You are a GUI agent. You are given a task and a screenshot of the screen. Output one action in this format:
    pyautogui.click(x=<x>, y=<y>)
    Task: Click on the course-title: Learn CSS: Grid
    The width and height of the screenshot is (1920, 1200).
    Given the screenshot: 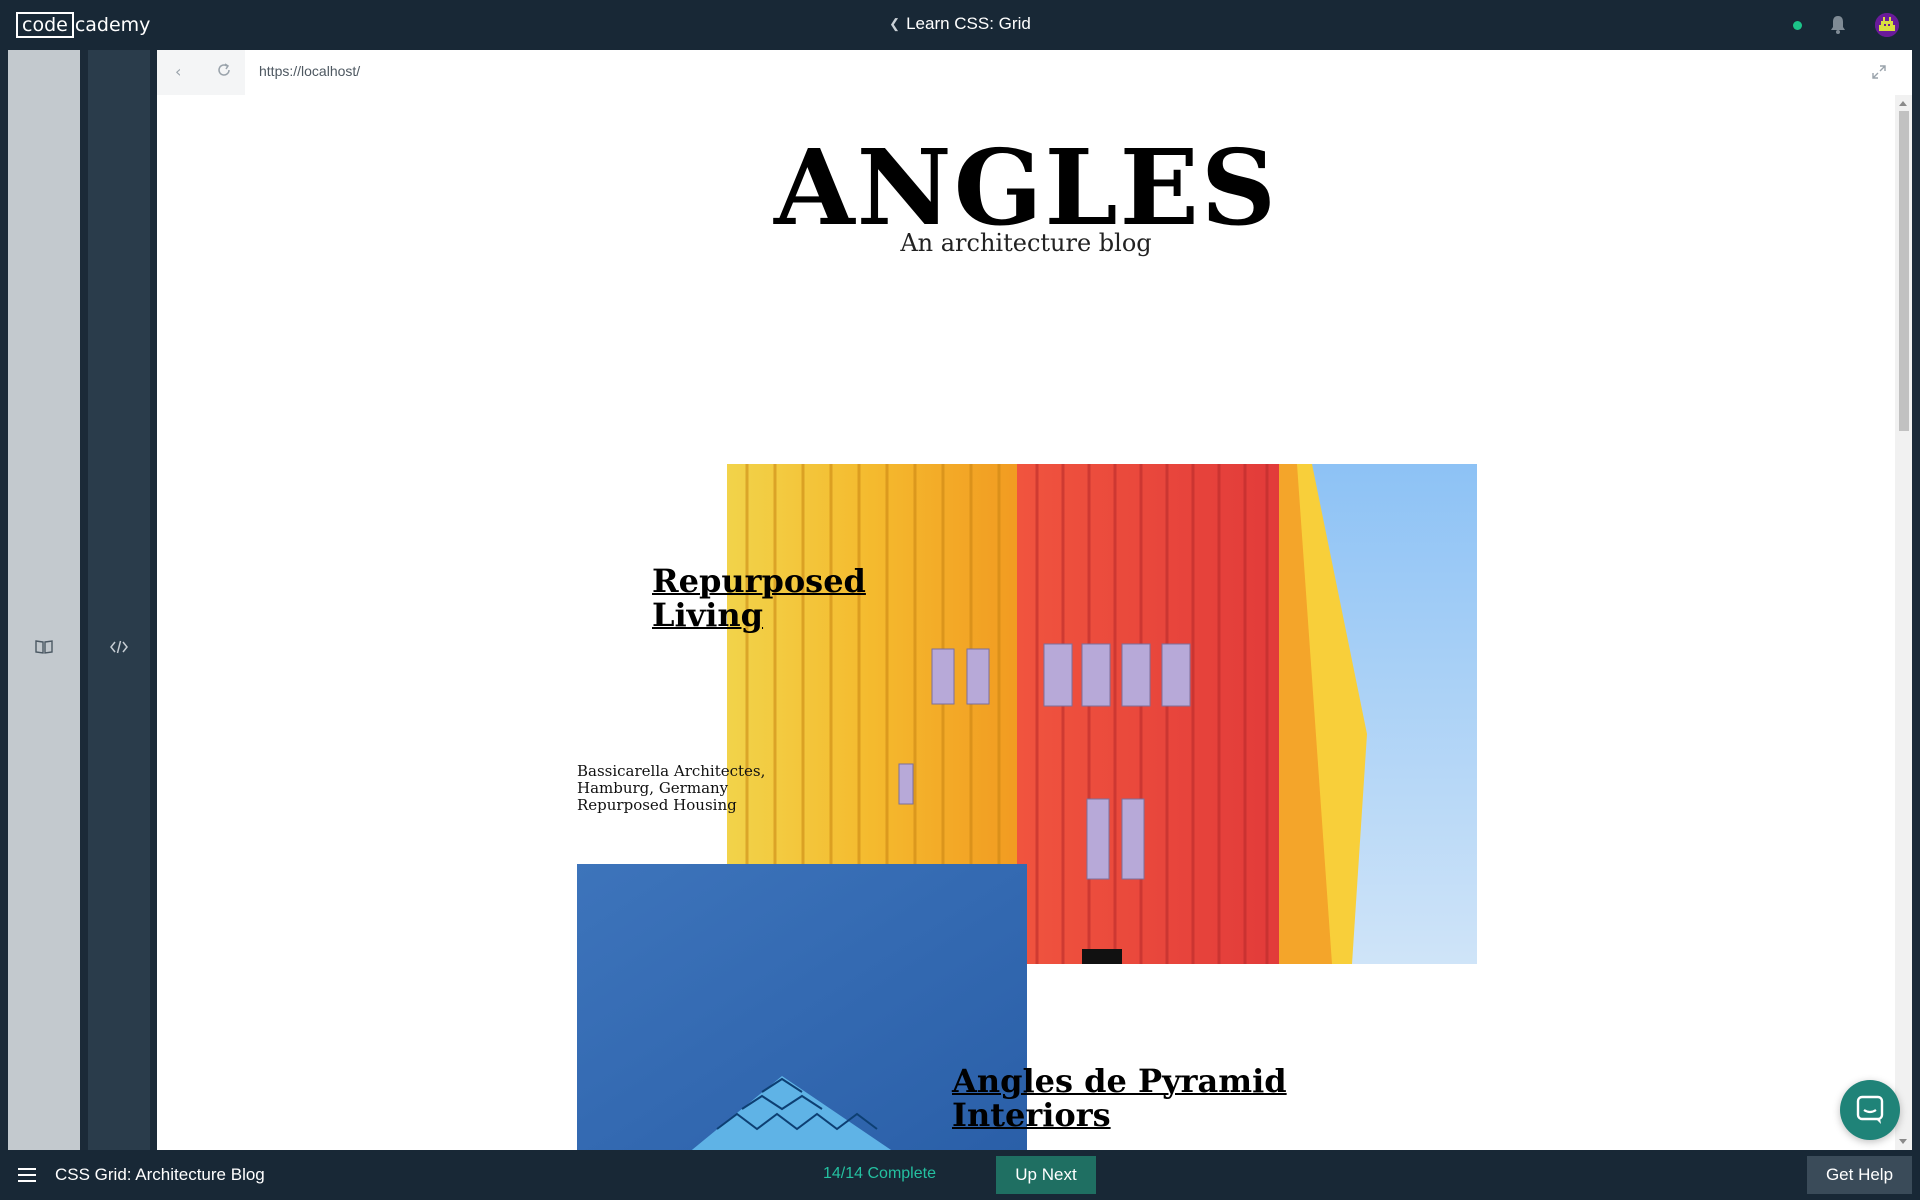 What is the action you would take?
    pyautogui.click(x=968, y=23)
    